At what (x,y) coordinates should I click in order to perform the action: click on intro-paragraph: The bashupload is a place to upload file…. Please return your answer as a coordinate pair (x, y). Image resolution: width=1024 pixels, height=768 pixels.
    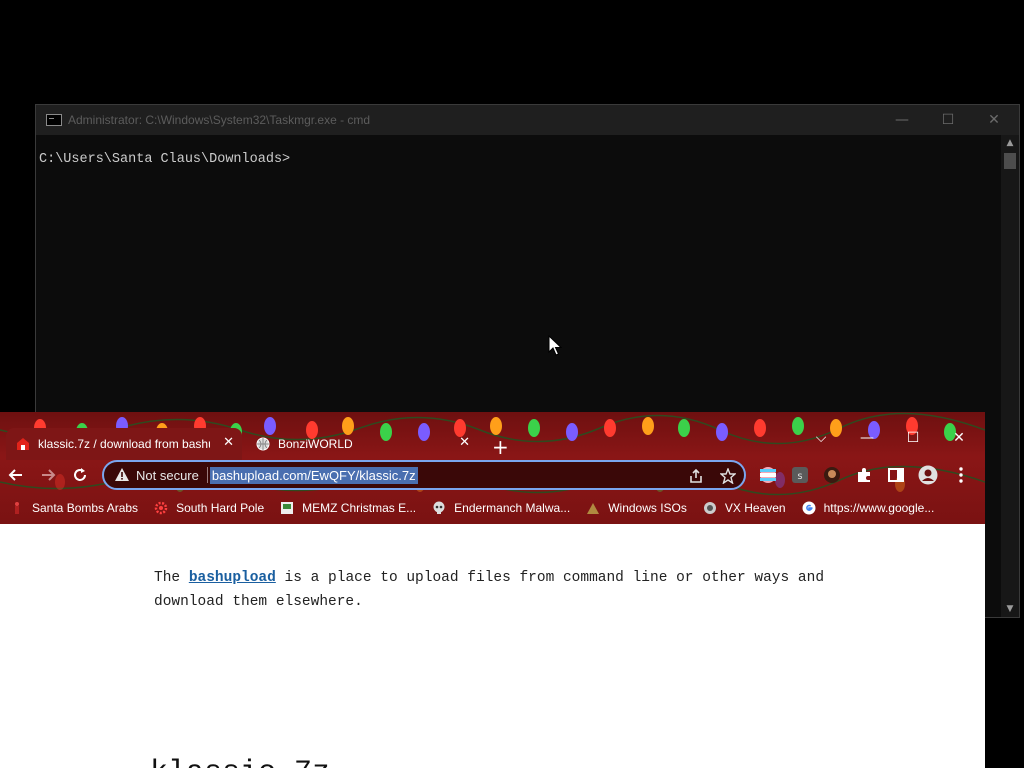
    Looking at the image, I should click on (494, 590).